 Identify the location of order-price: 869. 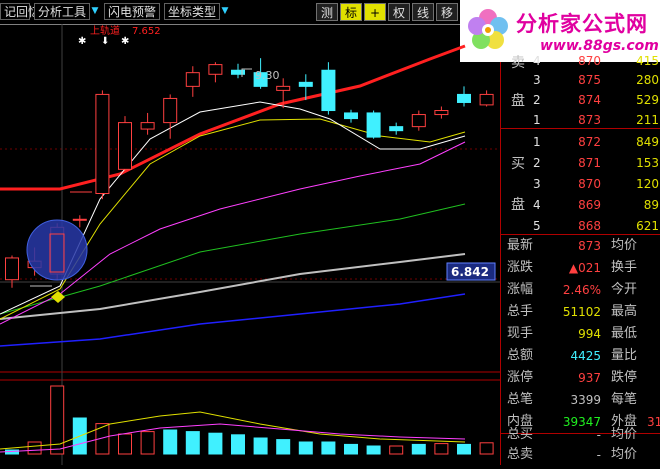
(589, 205).